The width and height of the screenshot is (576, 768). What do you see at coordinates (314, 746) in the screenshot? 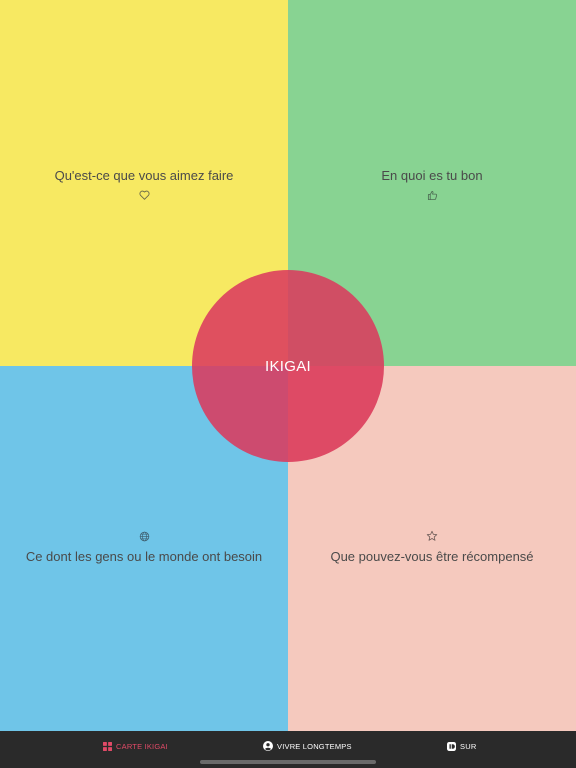
I see `tab-vivre-longtemps-label: VIVRE LONGTEMPS` at bounding box center [314, 746].